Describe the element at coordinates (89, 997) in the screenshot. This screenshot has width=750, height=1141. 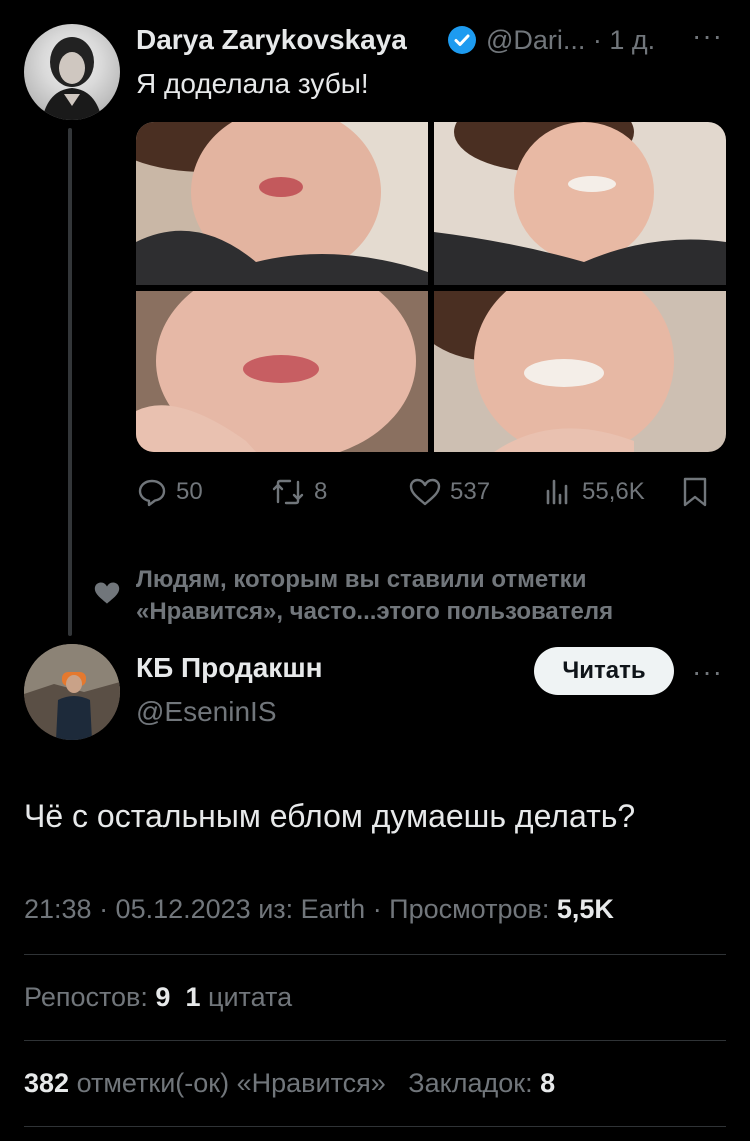
I see `reposts-label: Репостов:` at that location.